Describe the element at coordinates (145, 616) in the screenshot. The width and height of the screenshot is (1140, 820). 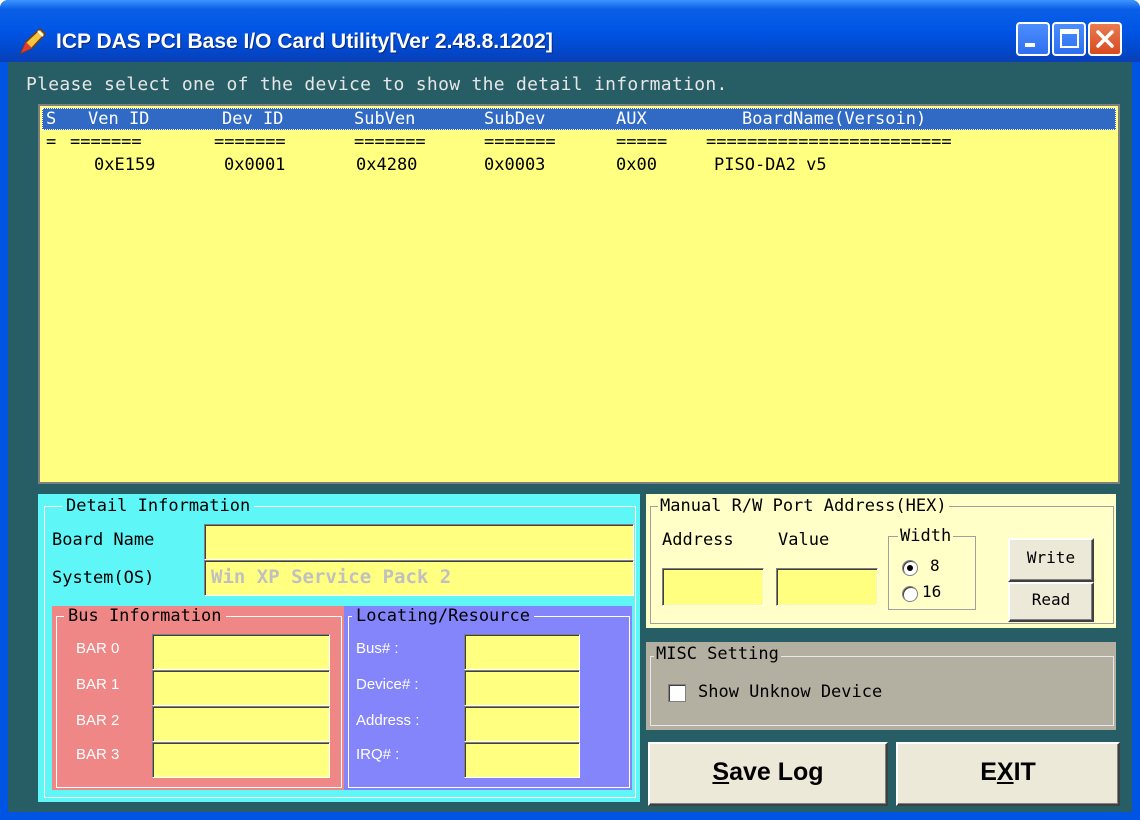
I see `bus-legend: Bus Information` at that location.